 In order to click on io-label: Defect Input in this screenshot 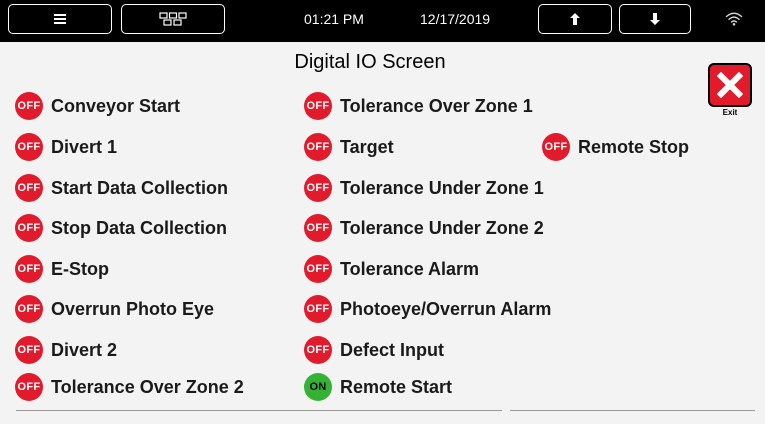, I will do `click(392, 349)`.